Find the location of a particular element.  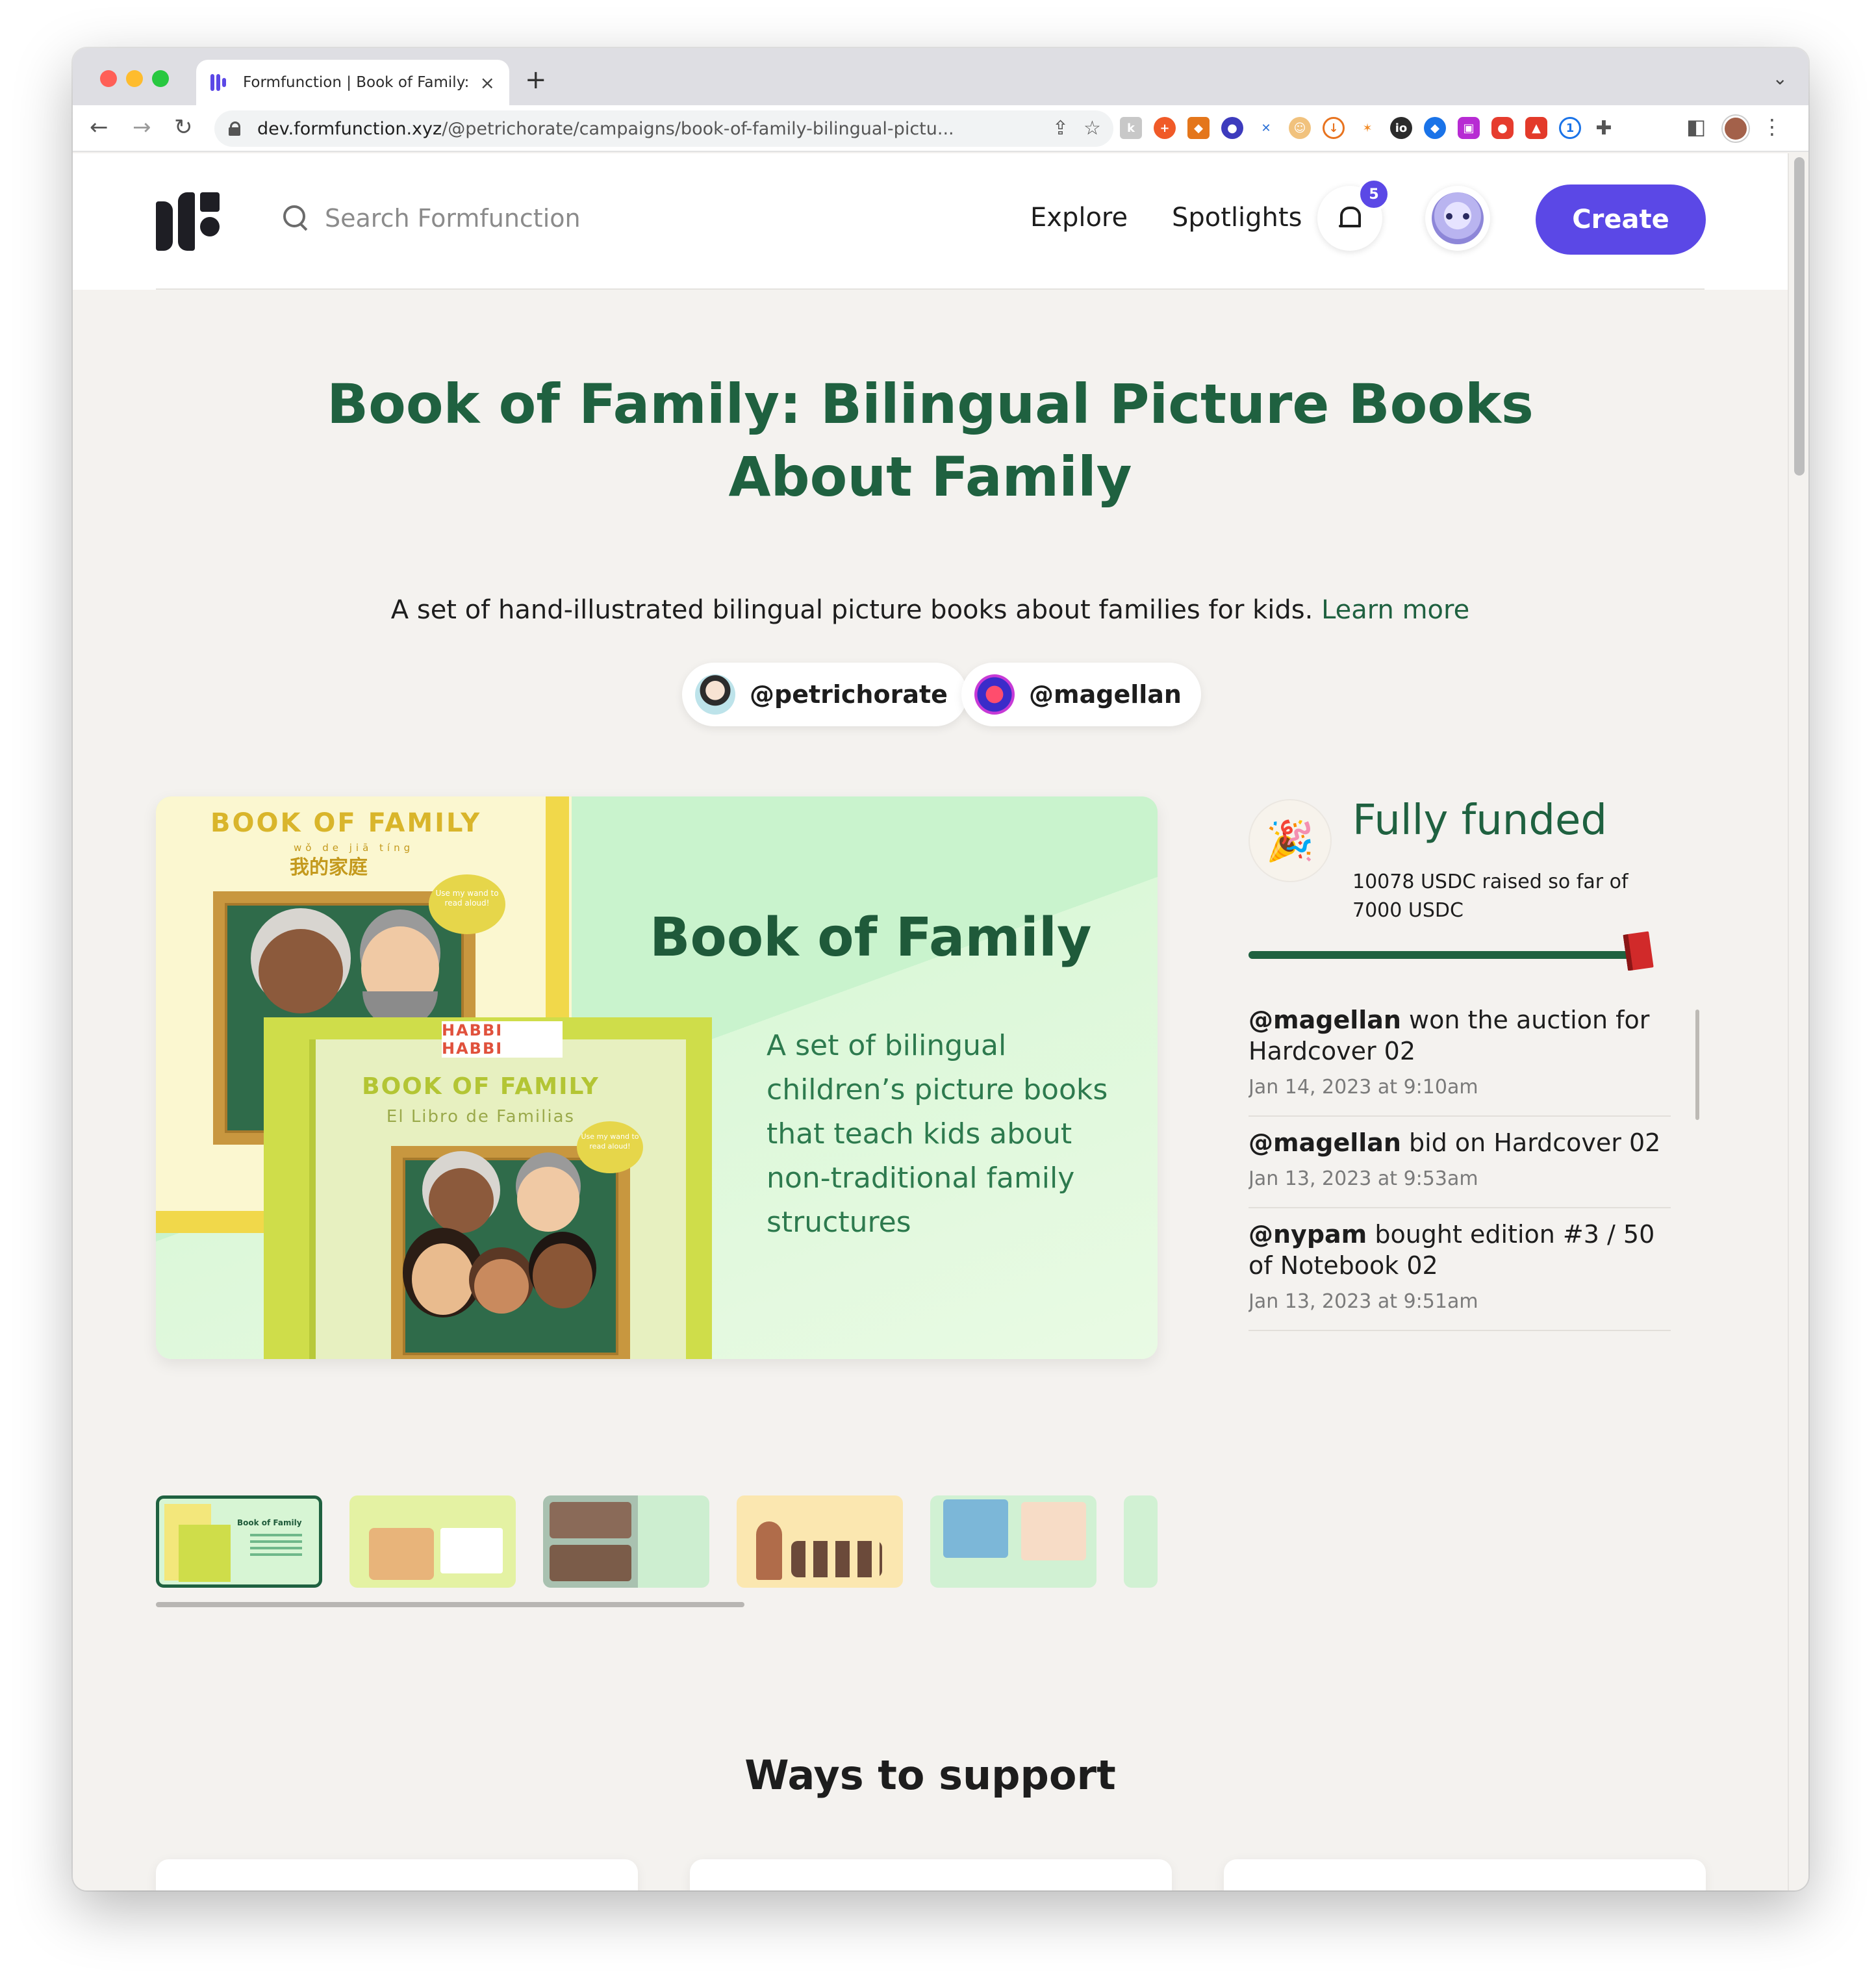

back-book-title: BOOK OF FAMILY is located at coordinates (346, 823).